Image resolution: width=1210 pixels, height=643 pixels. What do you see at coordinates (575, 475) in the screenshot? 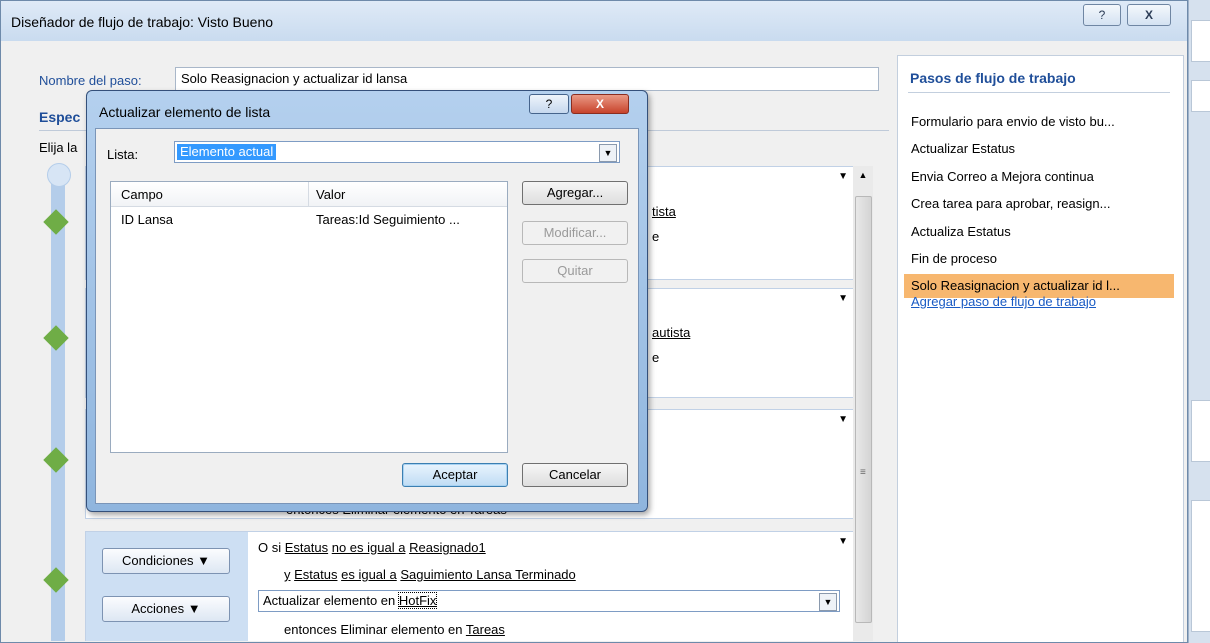
I see `cancel-button: Cancelar` at bounding box center [575, 475].